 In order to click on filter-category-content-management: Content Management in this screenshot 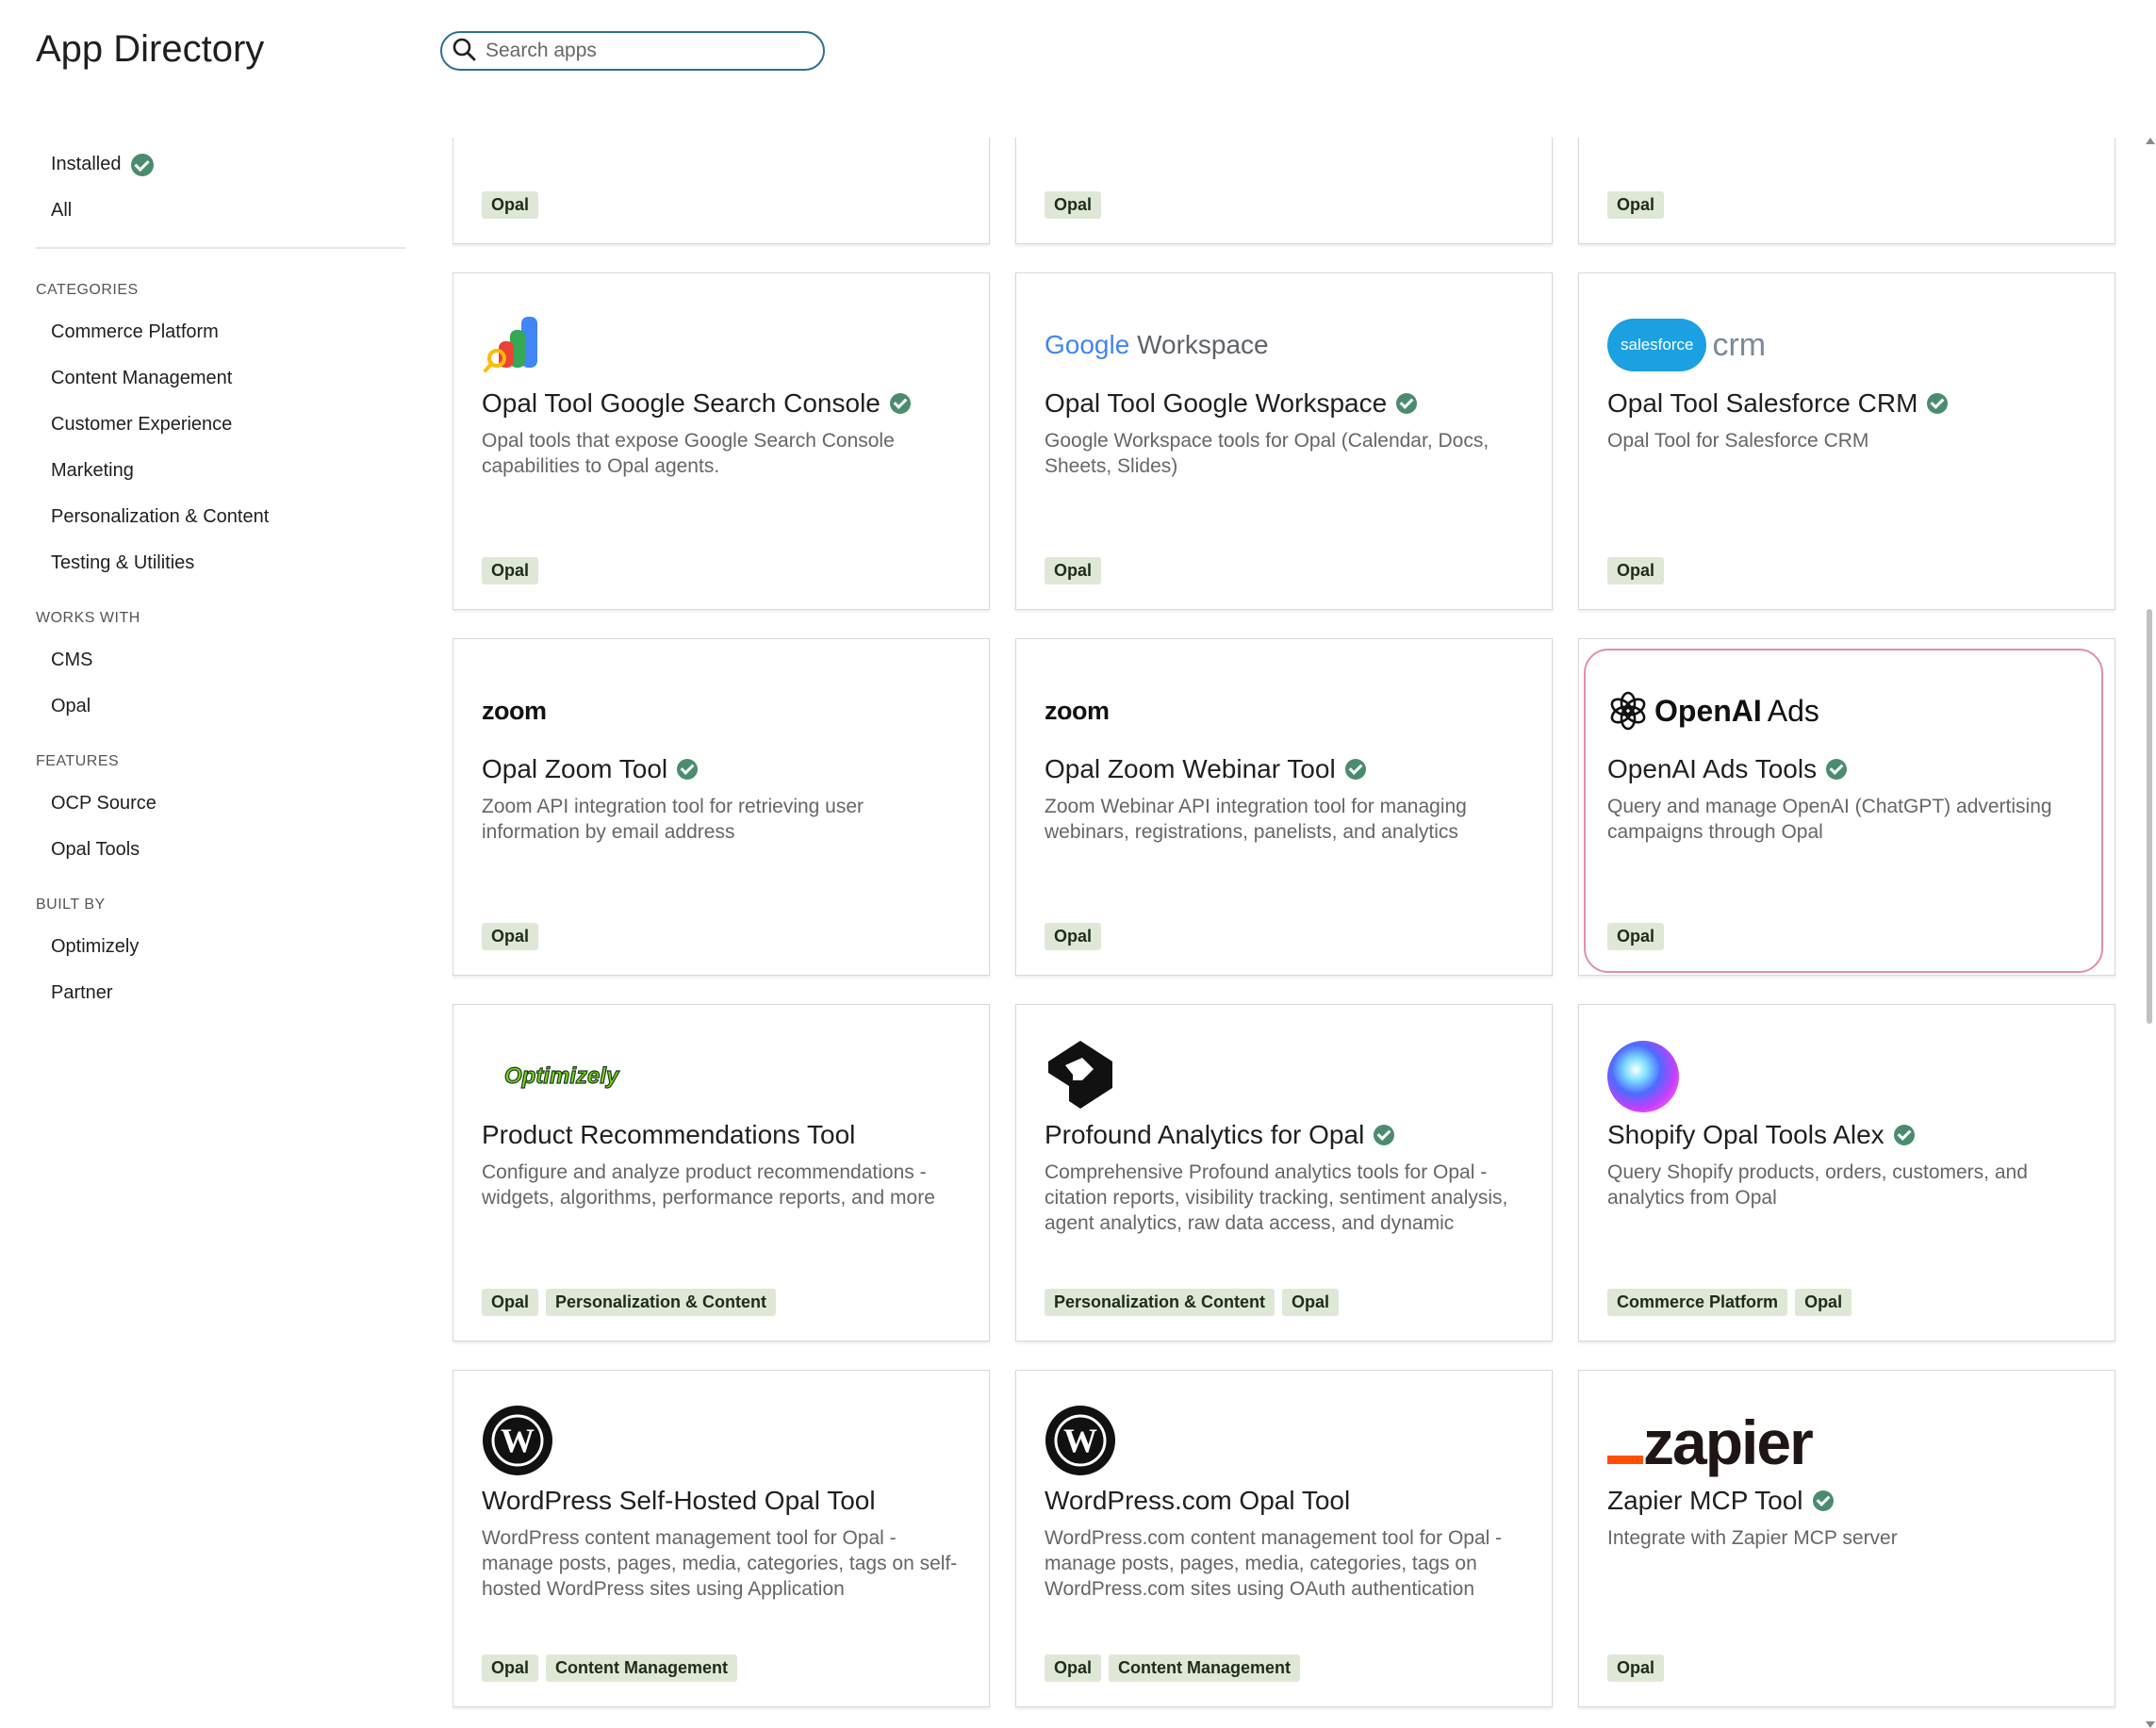, I will do `click(220, 378)`.